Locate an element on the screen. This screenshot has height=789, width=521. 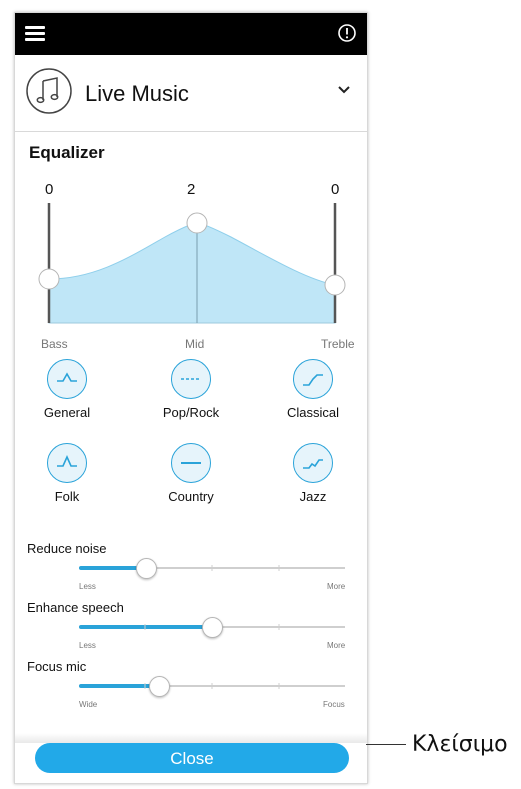
pop-rock-curve-icon is located at coordinates (191, 379).